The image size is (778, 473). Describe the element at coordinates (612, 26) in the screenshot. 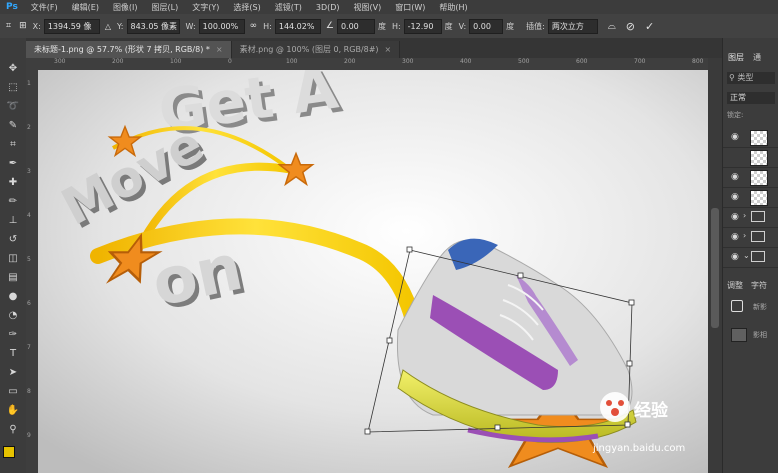

I see `warp-mode-icon: ⌓` at that location.